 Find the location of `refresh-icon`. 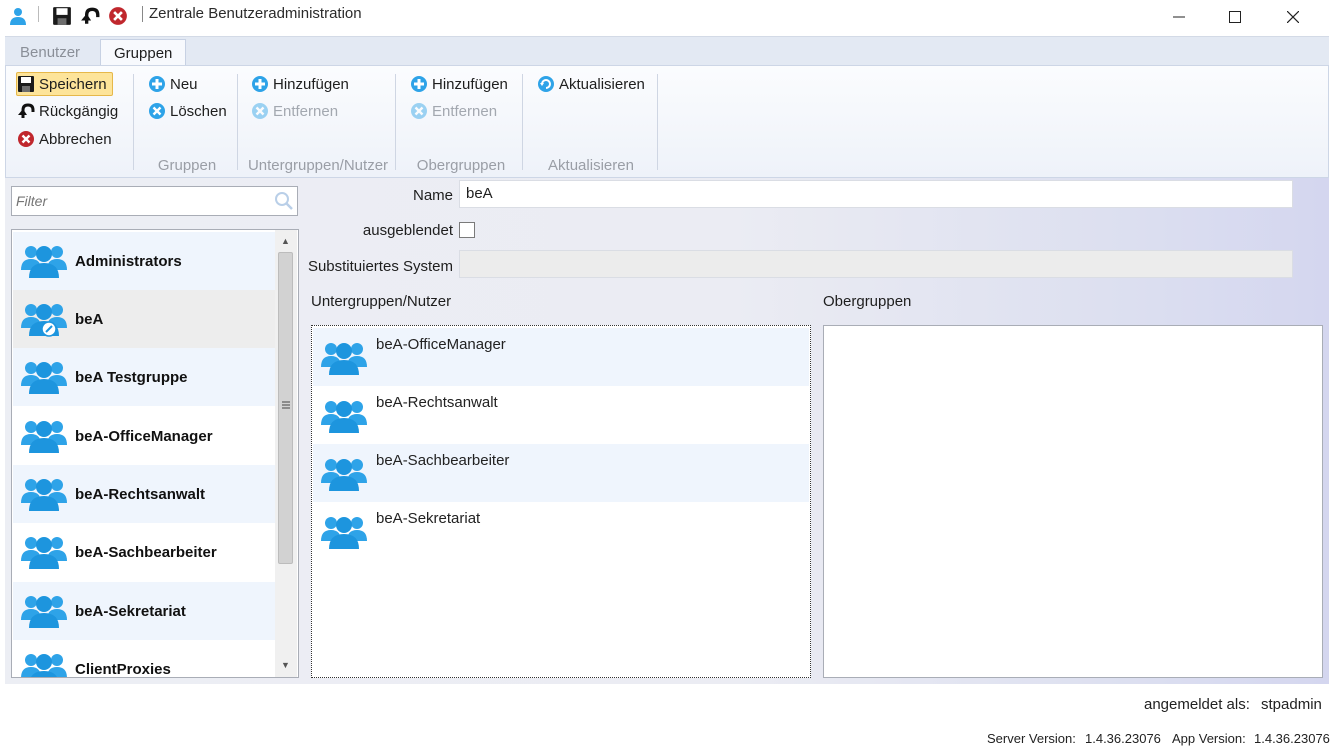

refresh-icon is located at coordinates (546, 84).